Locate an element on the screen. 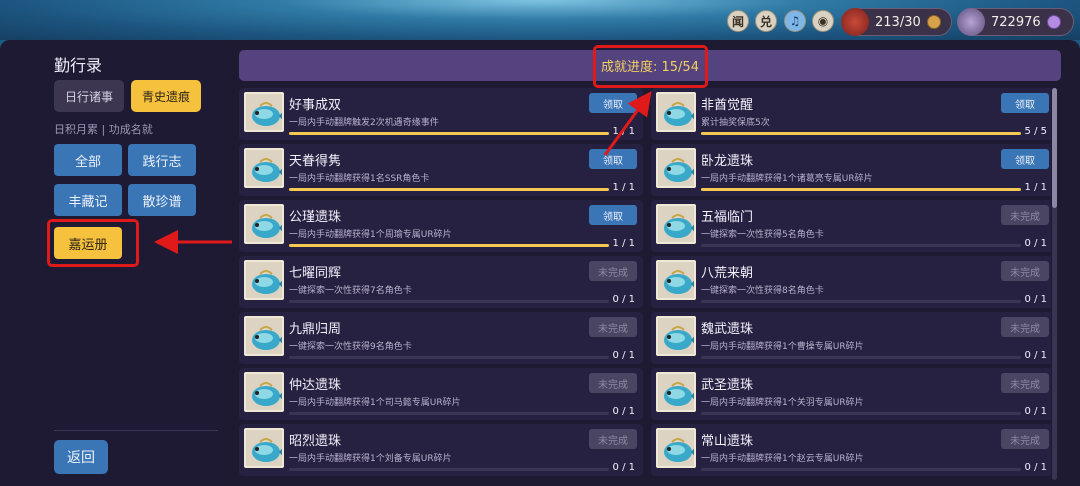 This screenshot has height=486, width=1080. arrow-up is located at coordinates (627, 123).